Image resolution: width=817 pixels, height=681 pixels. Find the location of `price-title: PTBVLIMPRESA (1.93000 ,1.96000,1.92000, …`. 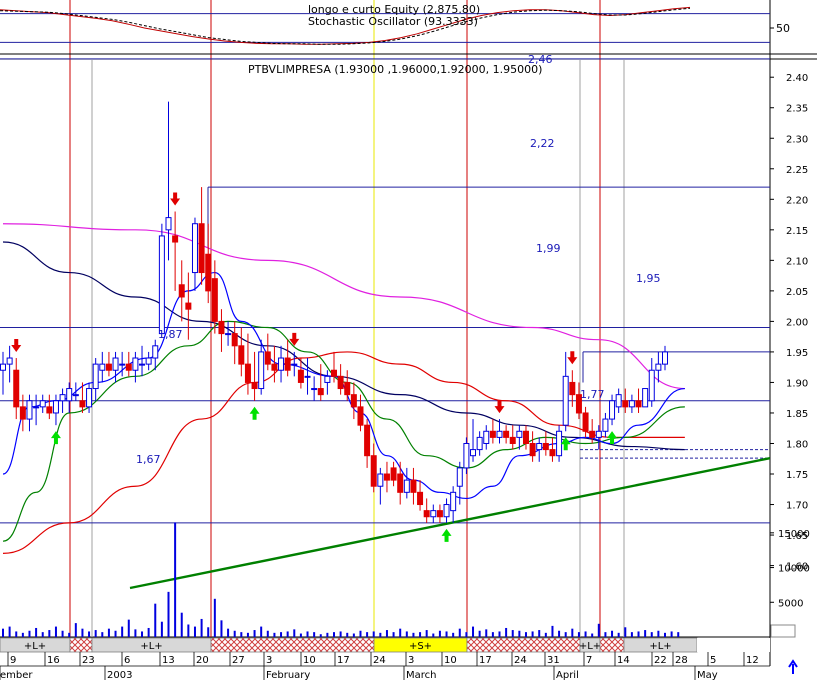

price-title: PTBVLIMPRESA (1.93000 ,1.96000,1.92000, … is located at coordinates (395, 69).